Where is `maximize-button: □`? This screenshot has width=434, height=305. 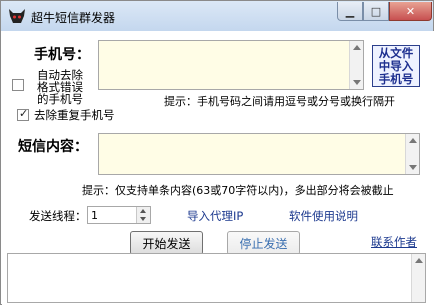
maximize-button: □ is located at coordinates (376, 11).